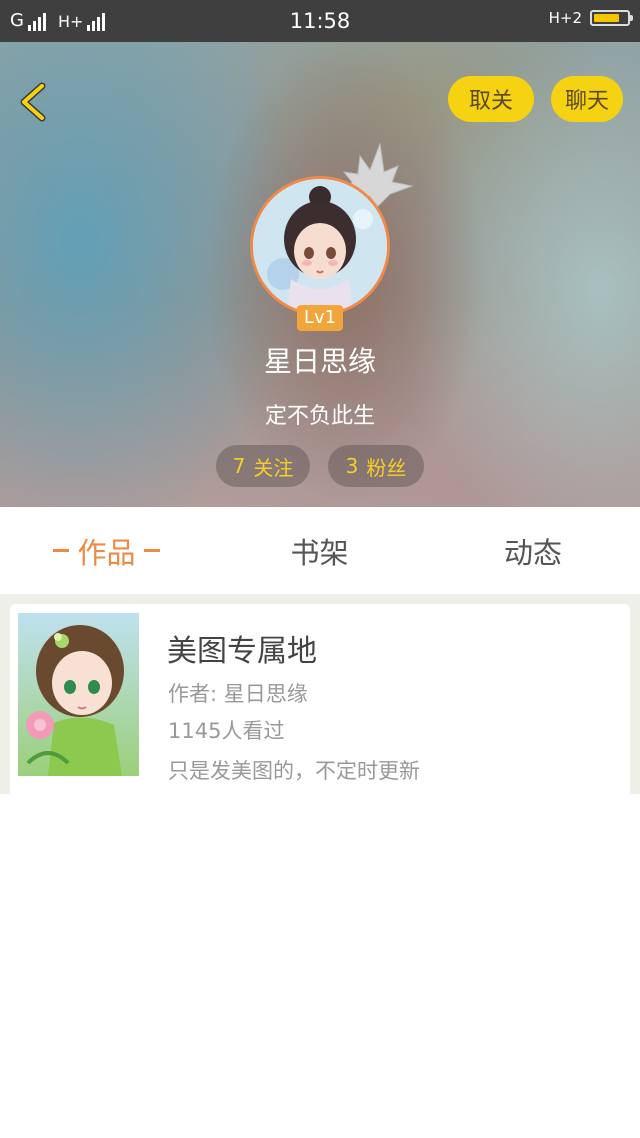  I want to click on clock: 11:58, so click(320, 21).